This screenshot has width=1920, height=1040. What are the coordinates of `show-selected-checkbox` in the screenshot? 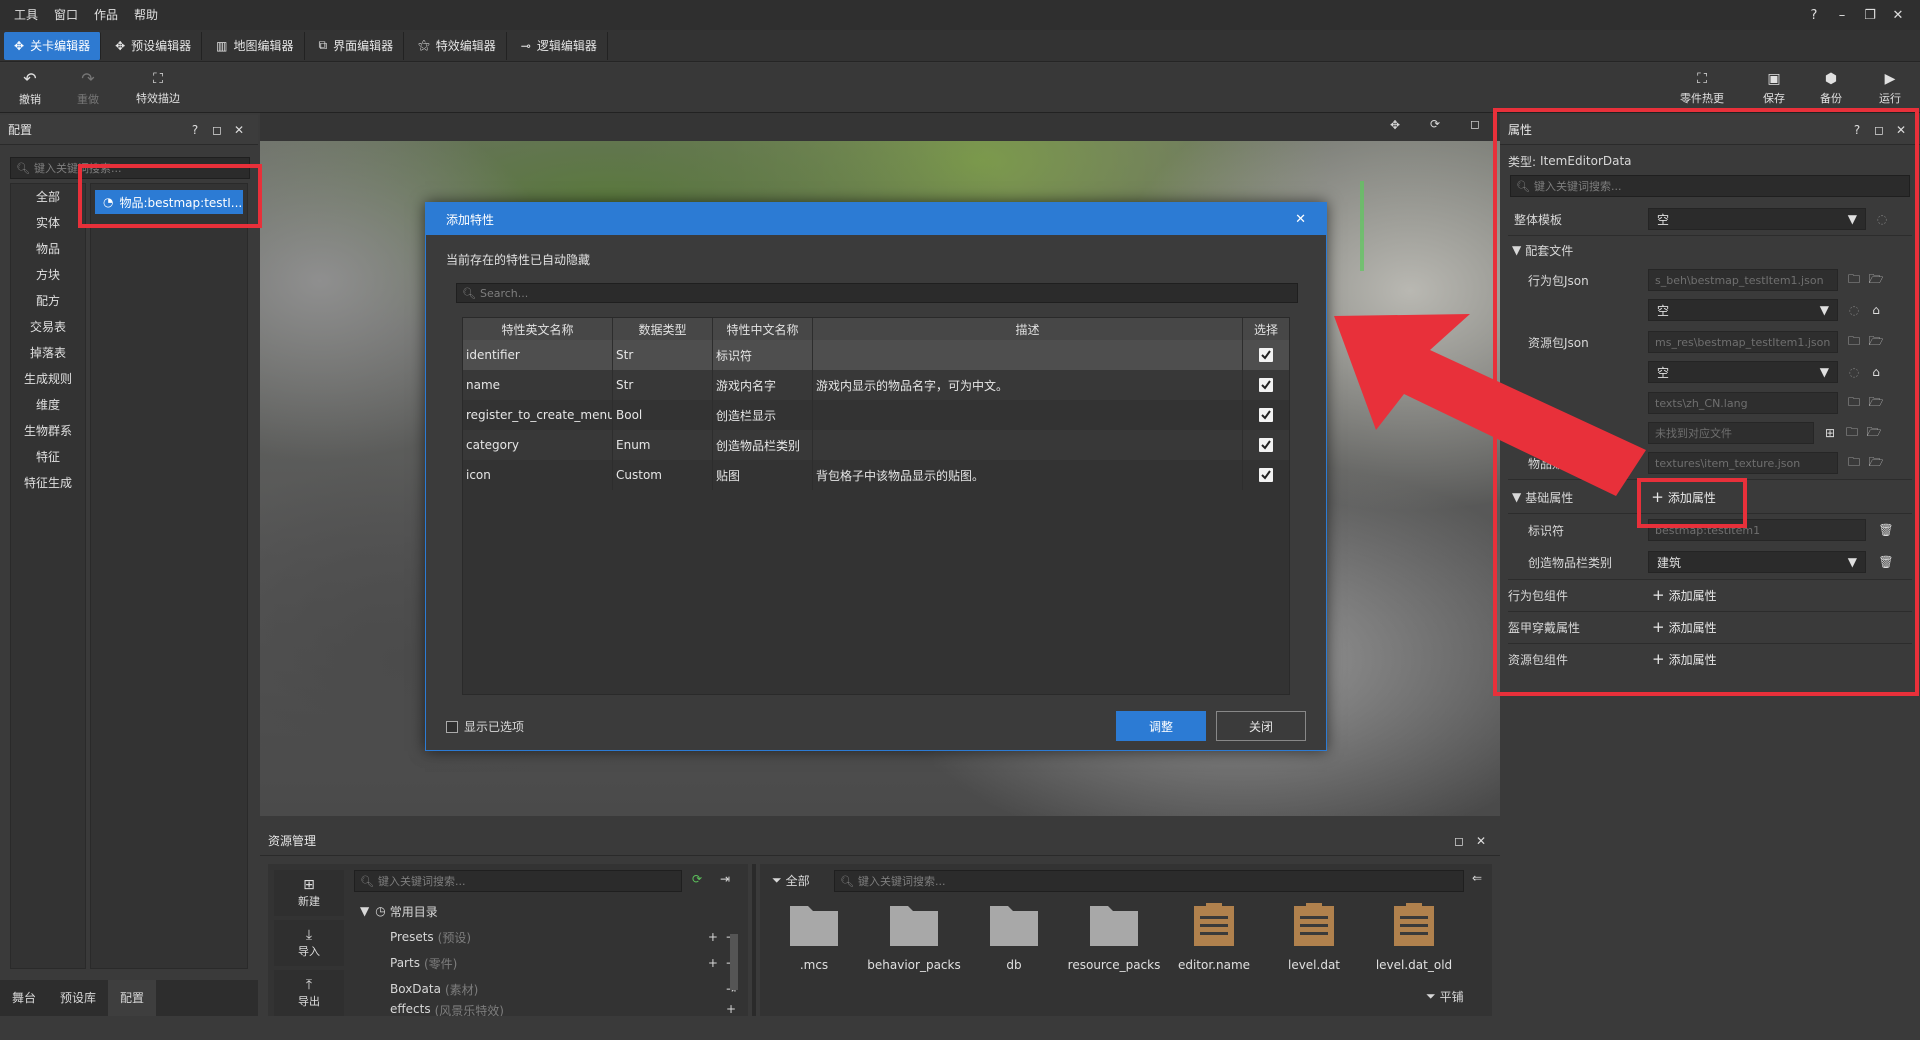 It's located at (452, 726).